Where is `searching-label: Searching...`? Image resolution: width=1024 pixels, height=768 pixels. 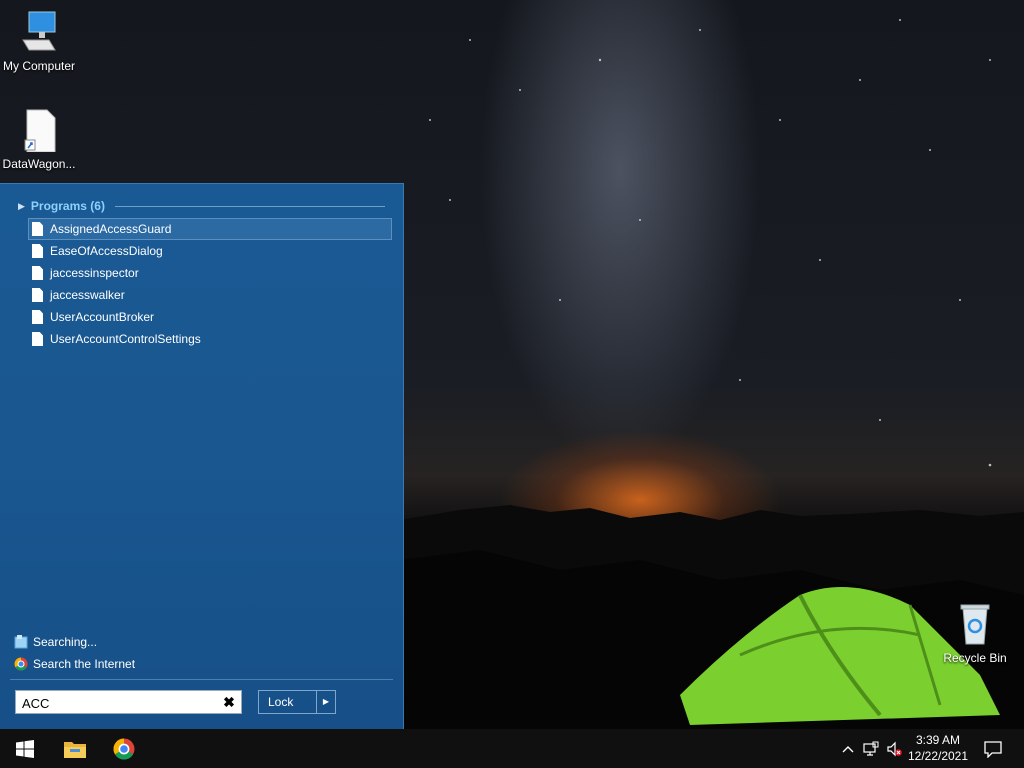 searching-label: Searching... is located at coordinates (65, 642).